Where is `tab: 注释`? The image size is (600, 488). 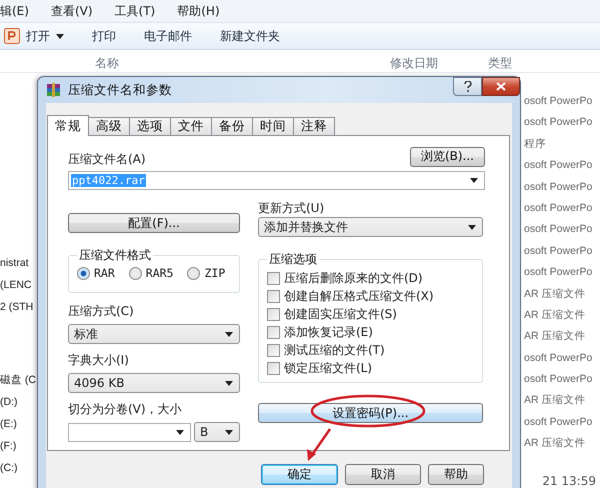
tab: 注释 is located at coordinates (314, 126).